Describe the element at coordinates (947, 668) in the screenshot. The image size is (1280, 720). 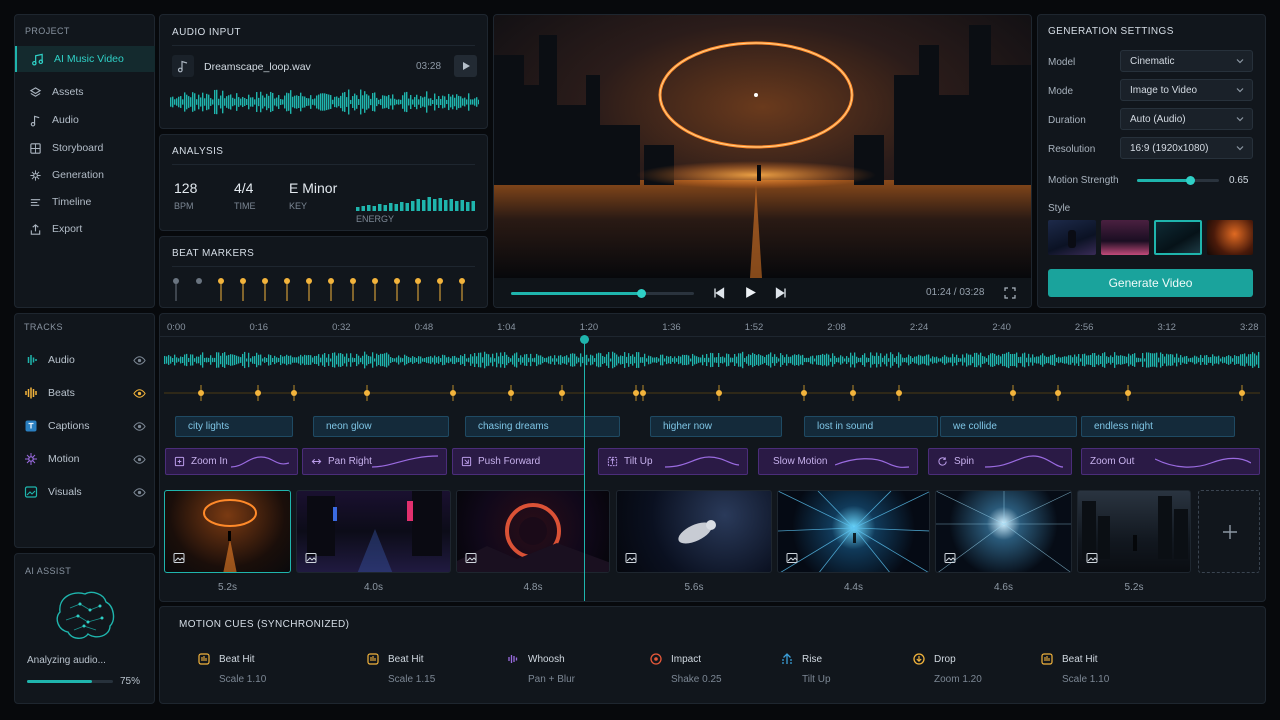
I see `motion-cue-drop: Drop Zoom 1.20` at that location.